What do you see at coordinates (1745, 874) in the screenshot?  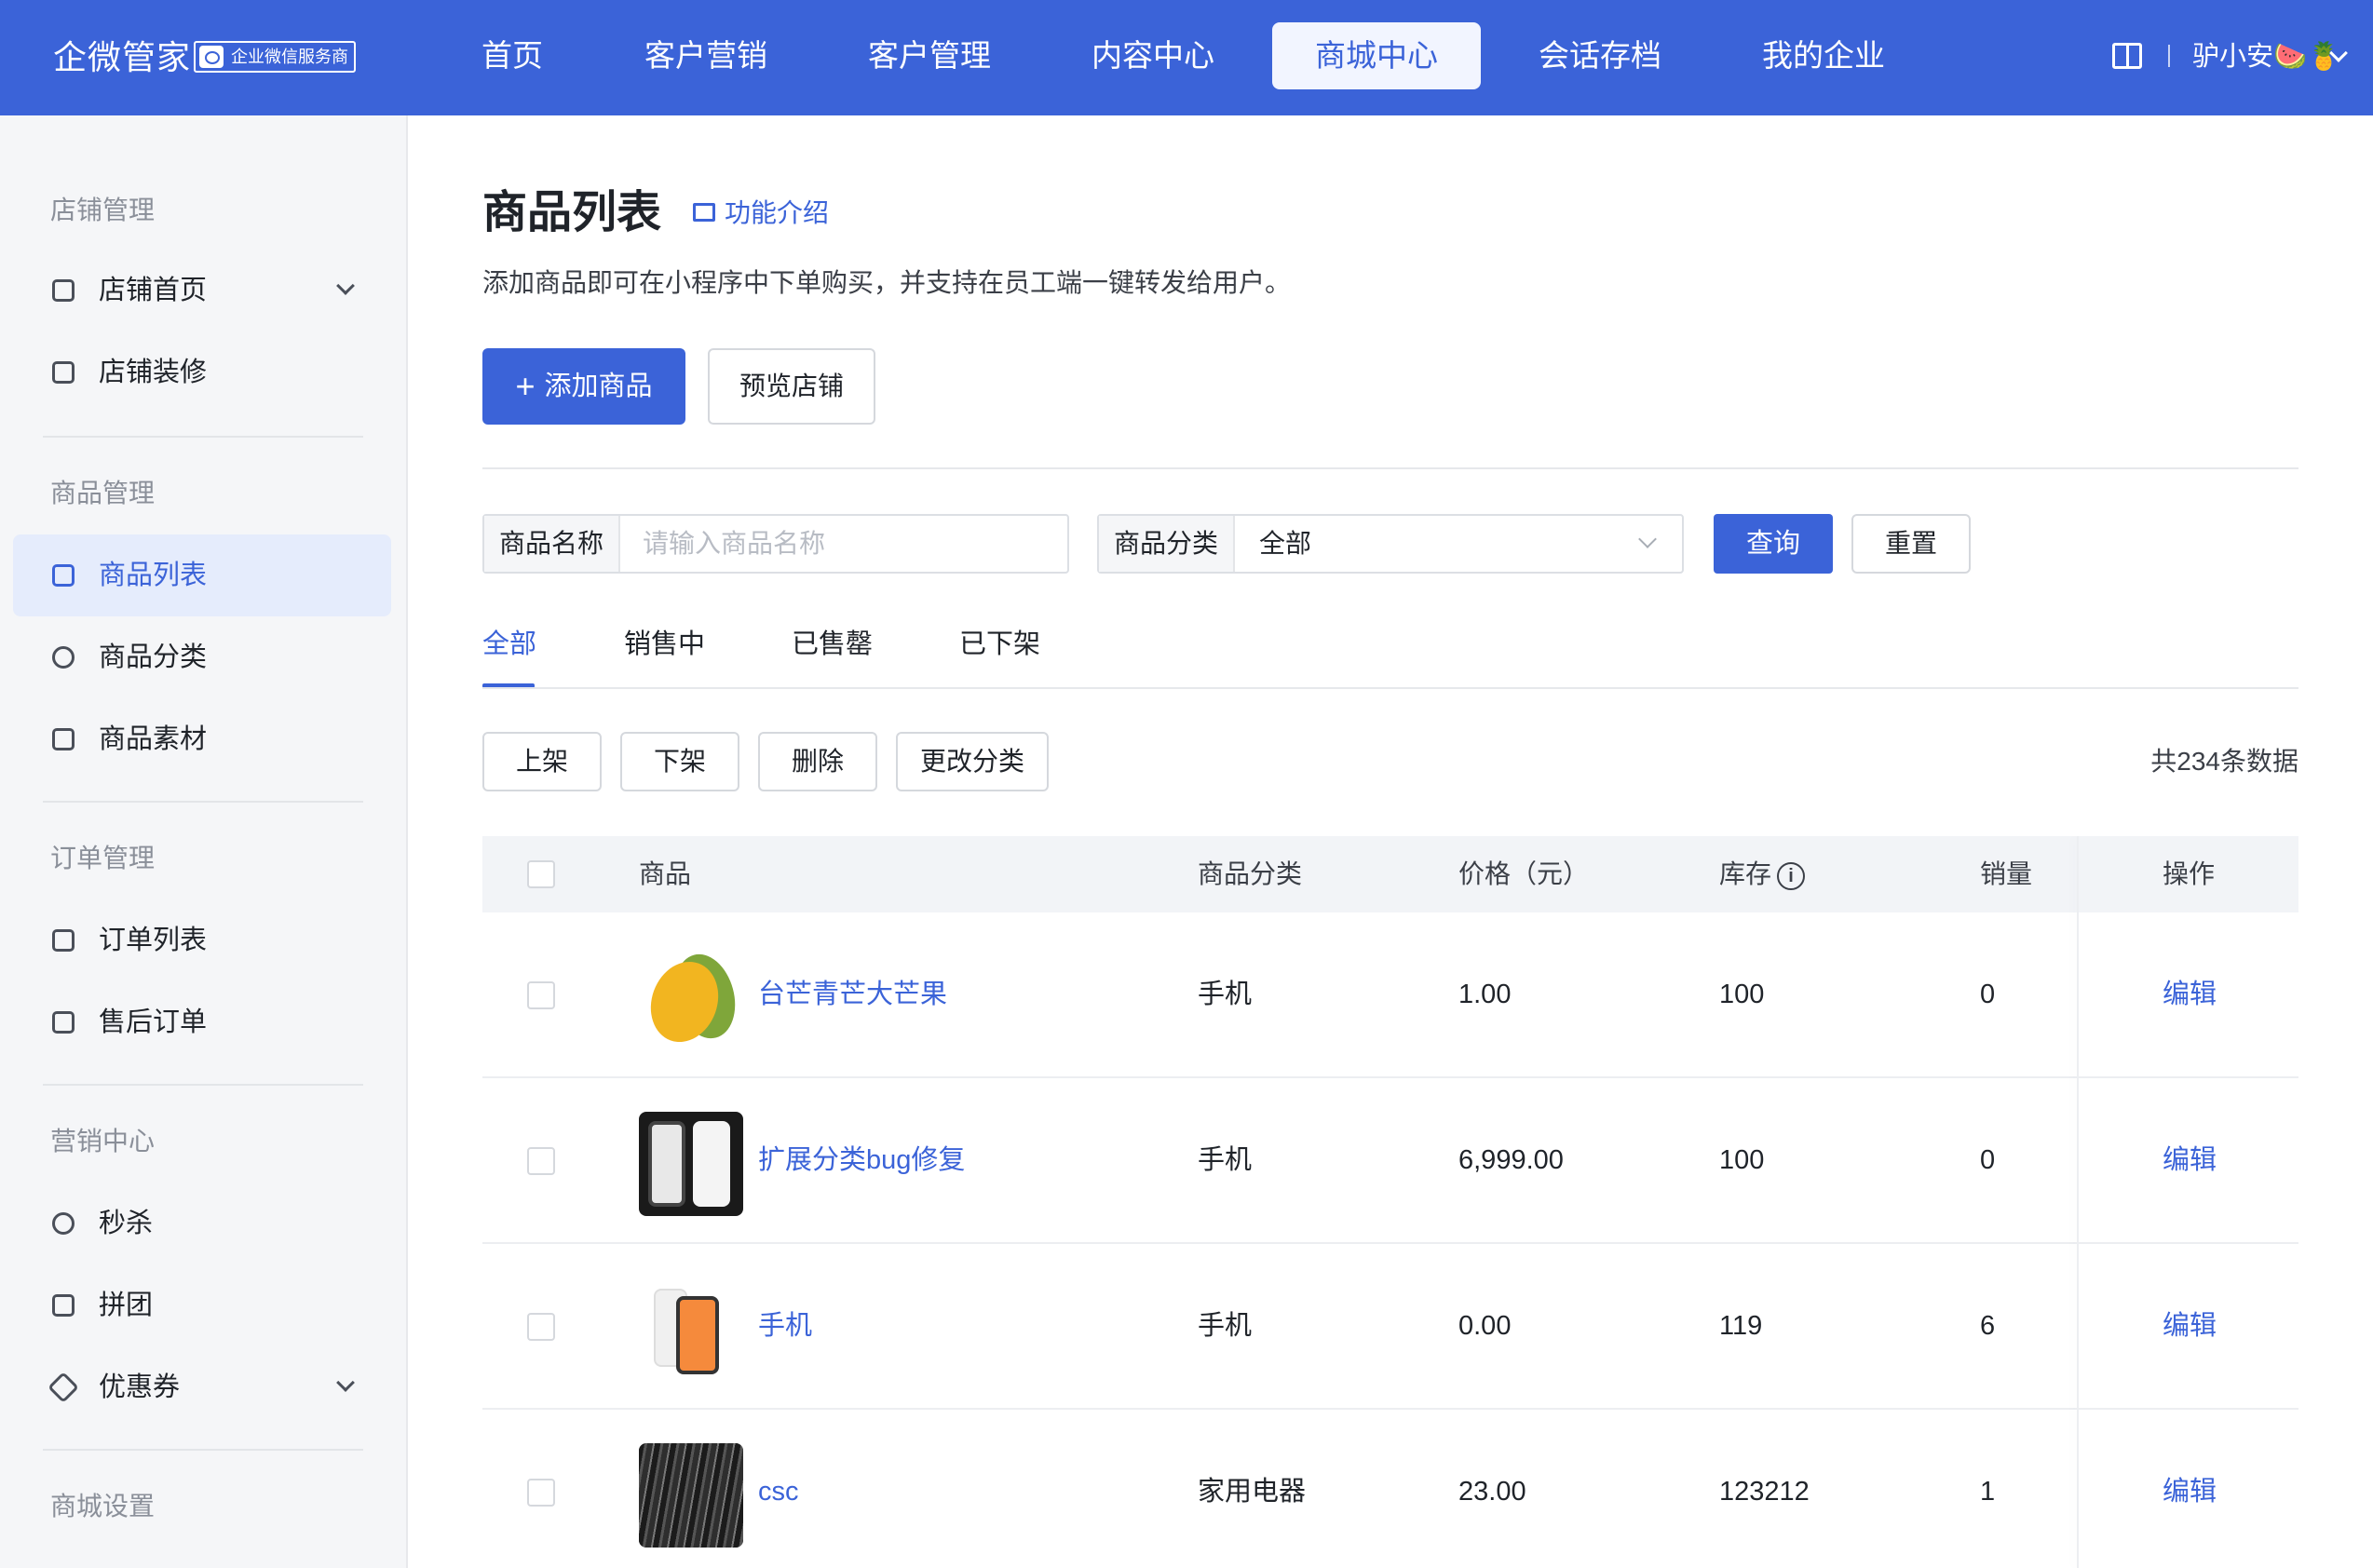 I see `column-header-stock-label: 库存` at bounding box center [1745, 874].